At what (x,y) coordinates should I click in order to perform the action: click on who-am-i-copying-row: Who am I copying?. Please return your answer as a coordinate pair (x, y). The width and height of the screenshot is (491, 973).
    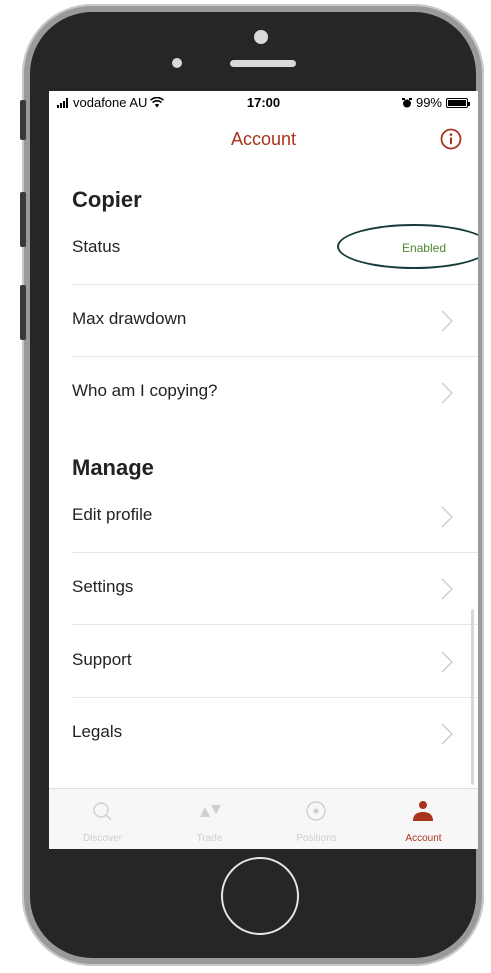
    Looking at the image, I should click on (275, 393).